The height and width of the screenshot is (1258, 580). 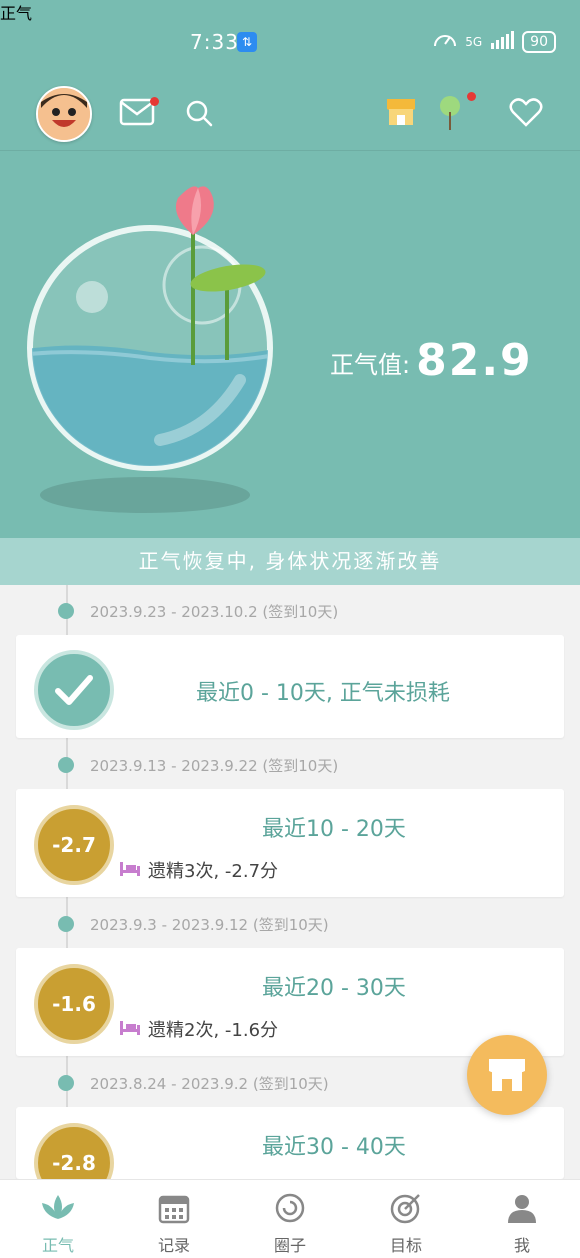 What do you see at coordinates (334, 829) in the screenshot?
I see `card-title: 最近10 - 20天` at bounding box center [334, 829].